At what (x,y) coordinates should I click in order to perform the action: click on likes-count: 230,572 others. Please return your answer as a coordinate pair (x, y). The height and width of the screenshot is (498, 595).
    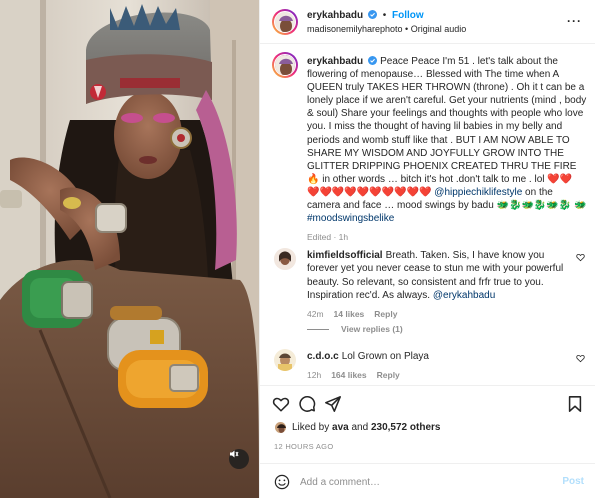
    Looking at the image, I should click on (406, 427).